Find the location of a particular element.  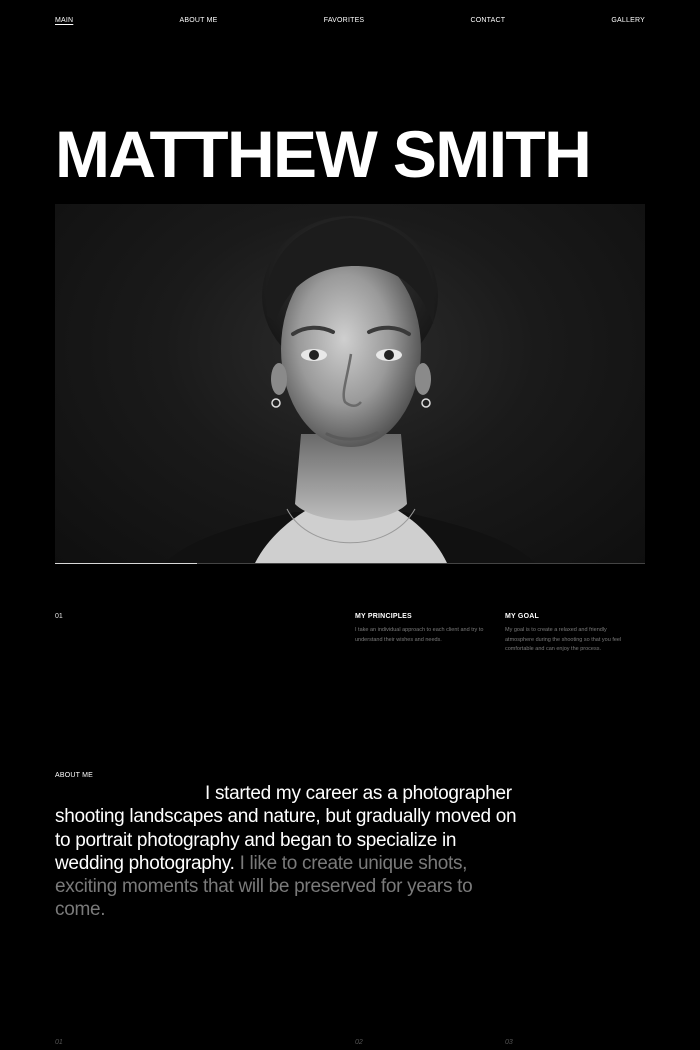

slider-progress-track is located at coordinates (350, 563).